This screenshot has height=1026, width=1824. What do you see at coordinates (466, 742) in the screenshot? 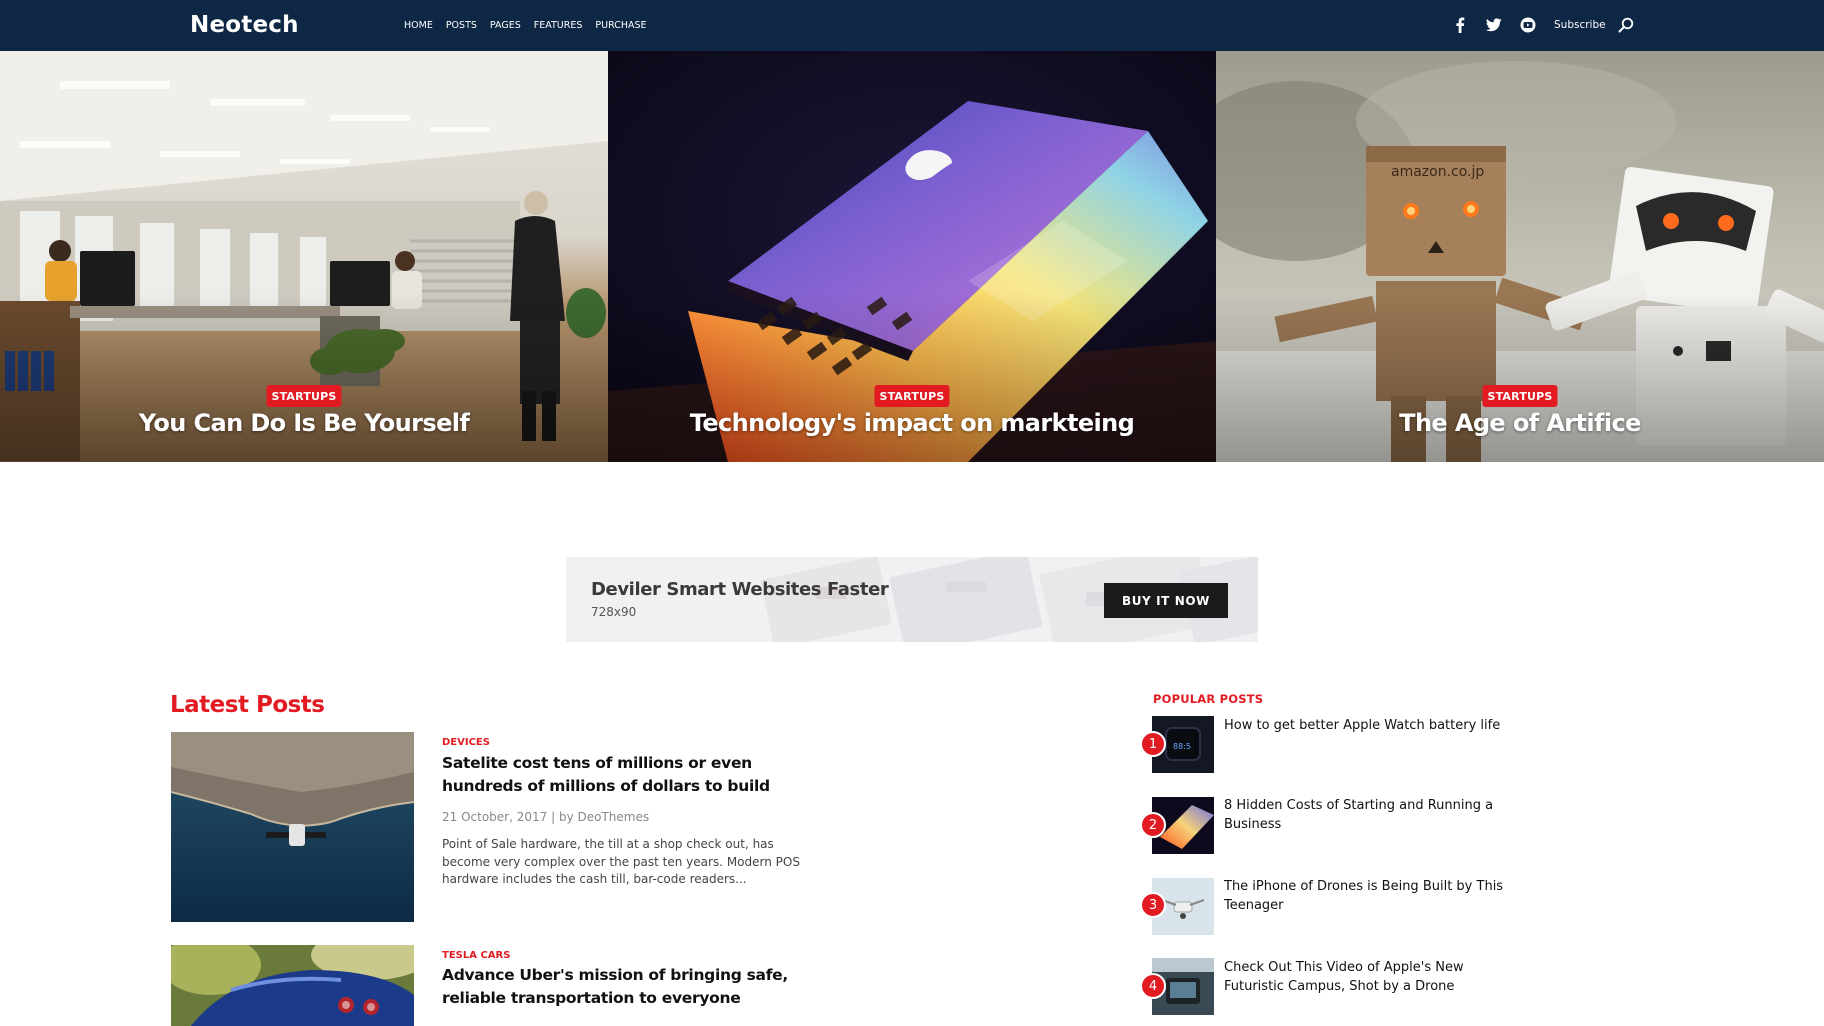
I see `post-category: DEVICES` at bounding box center [466, 742].